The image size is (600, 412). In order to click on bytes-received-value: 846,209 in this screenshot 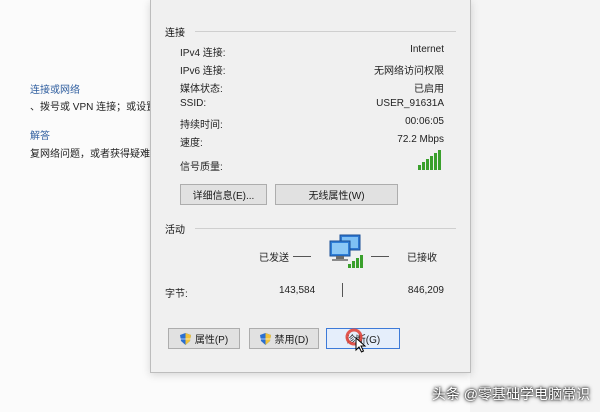, I will do `click(425, 290)`.